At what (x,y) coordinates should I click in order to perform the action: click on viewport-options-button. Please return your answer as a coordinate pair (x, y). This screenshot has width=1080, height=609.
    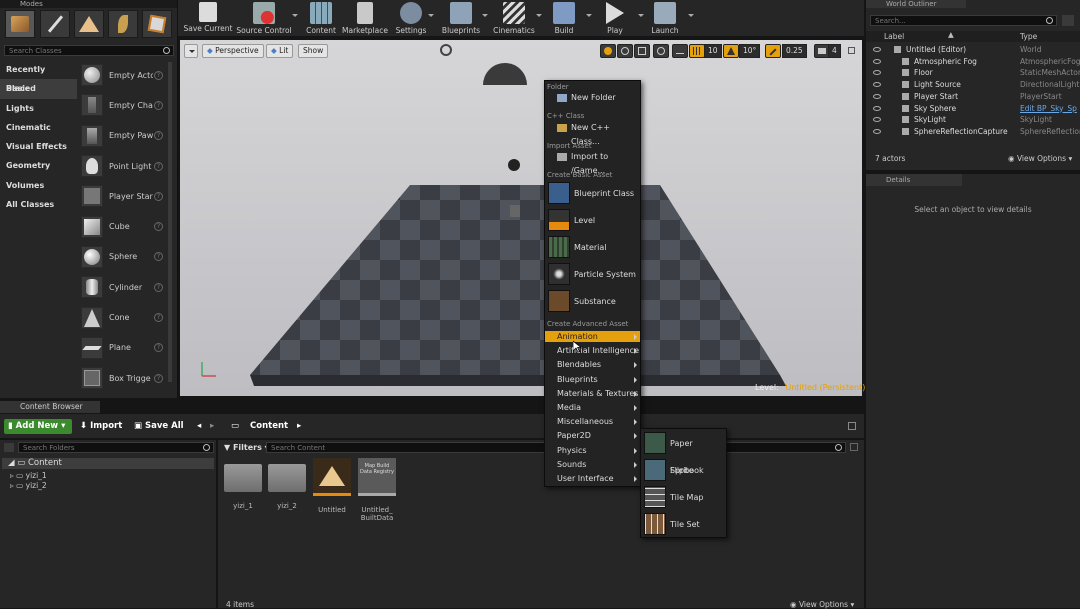
    Looking at the image, I should click on (191, 51).